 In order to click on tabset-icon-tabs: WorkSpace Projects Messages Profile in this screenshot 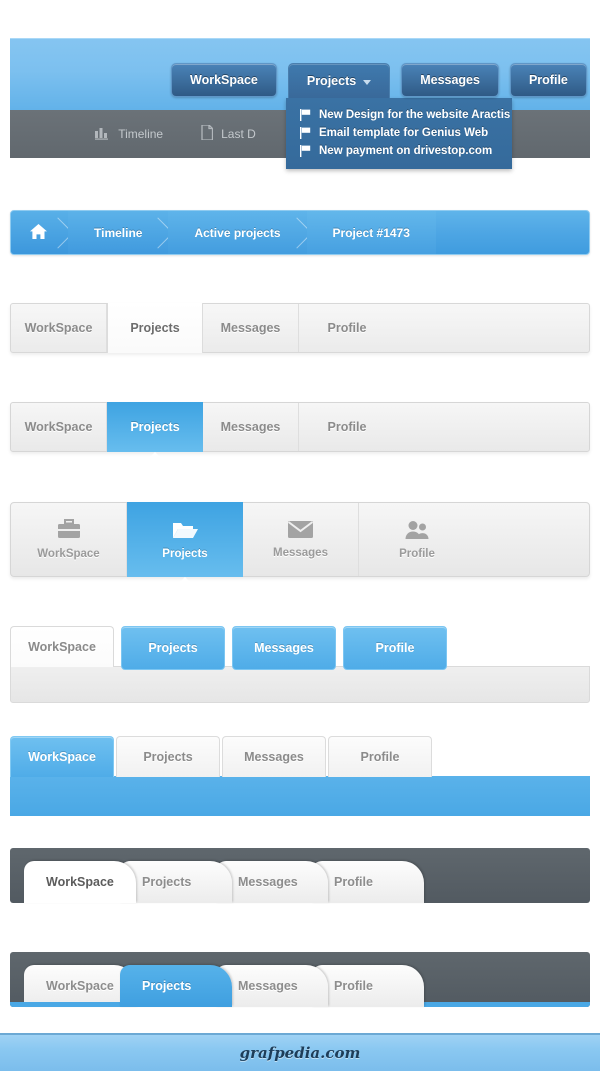, I will do `click(300, 544)`.